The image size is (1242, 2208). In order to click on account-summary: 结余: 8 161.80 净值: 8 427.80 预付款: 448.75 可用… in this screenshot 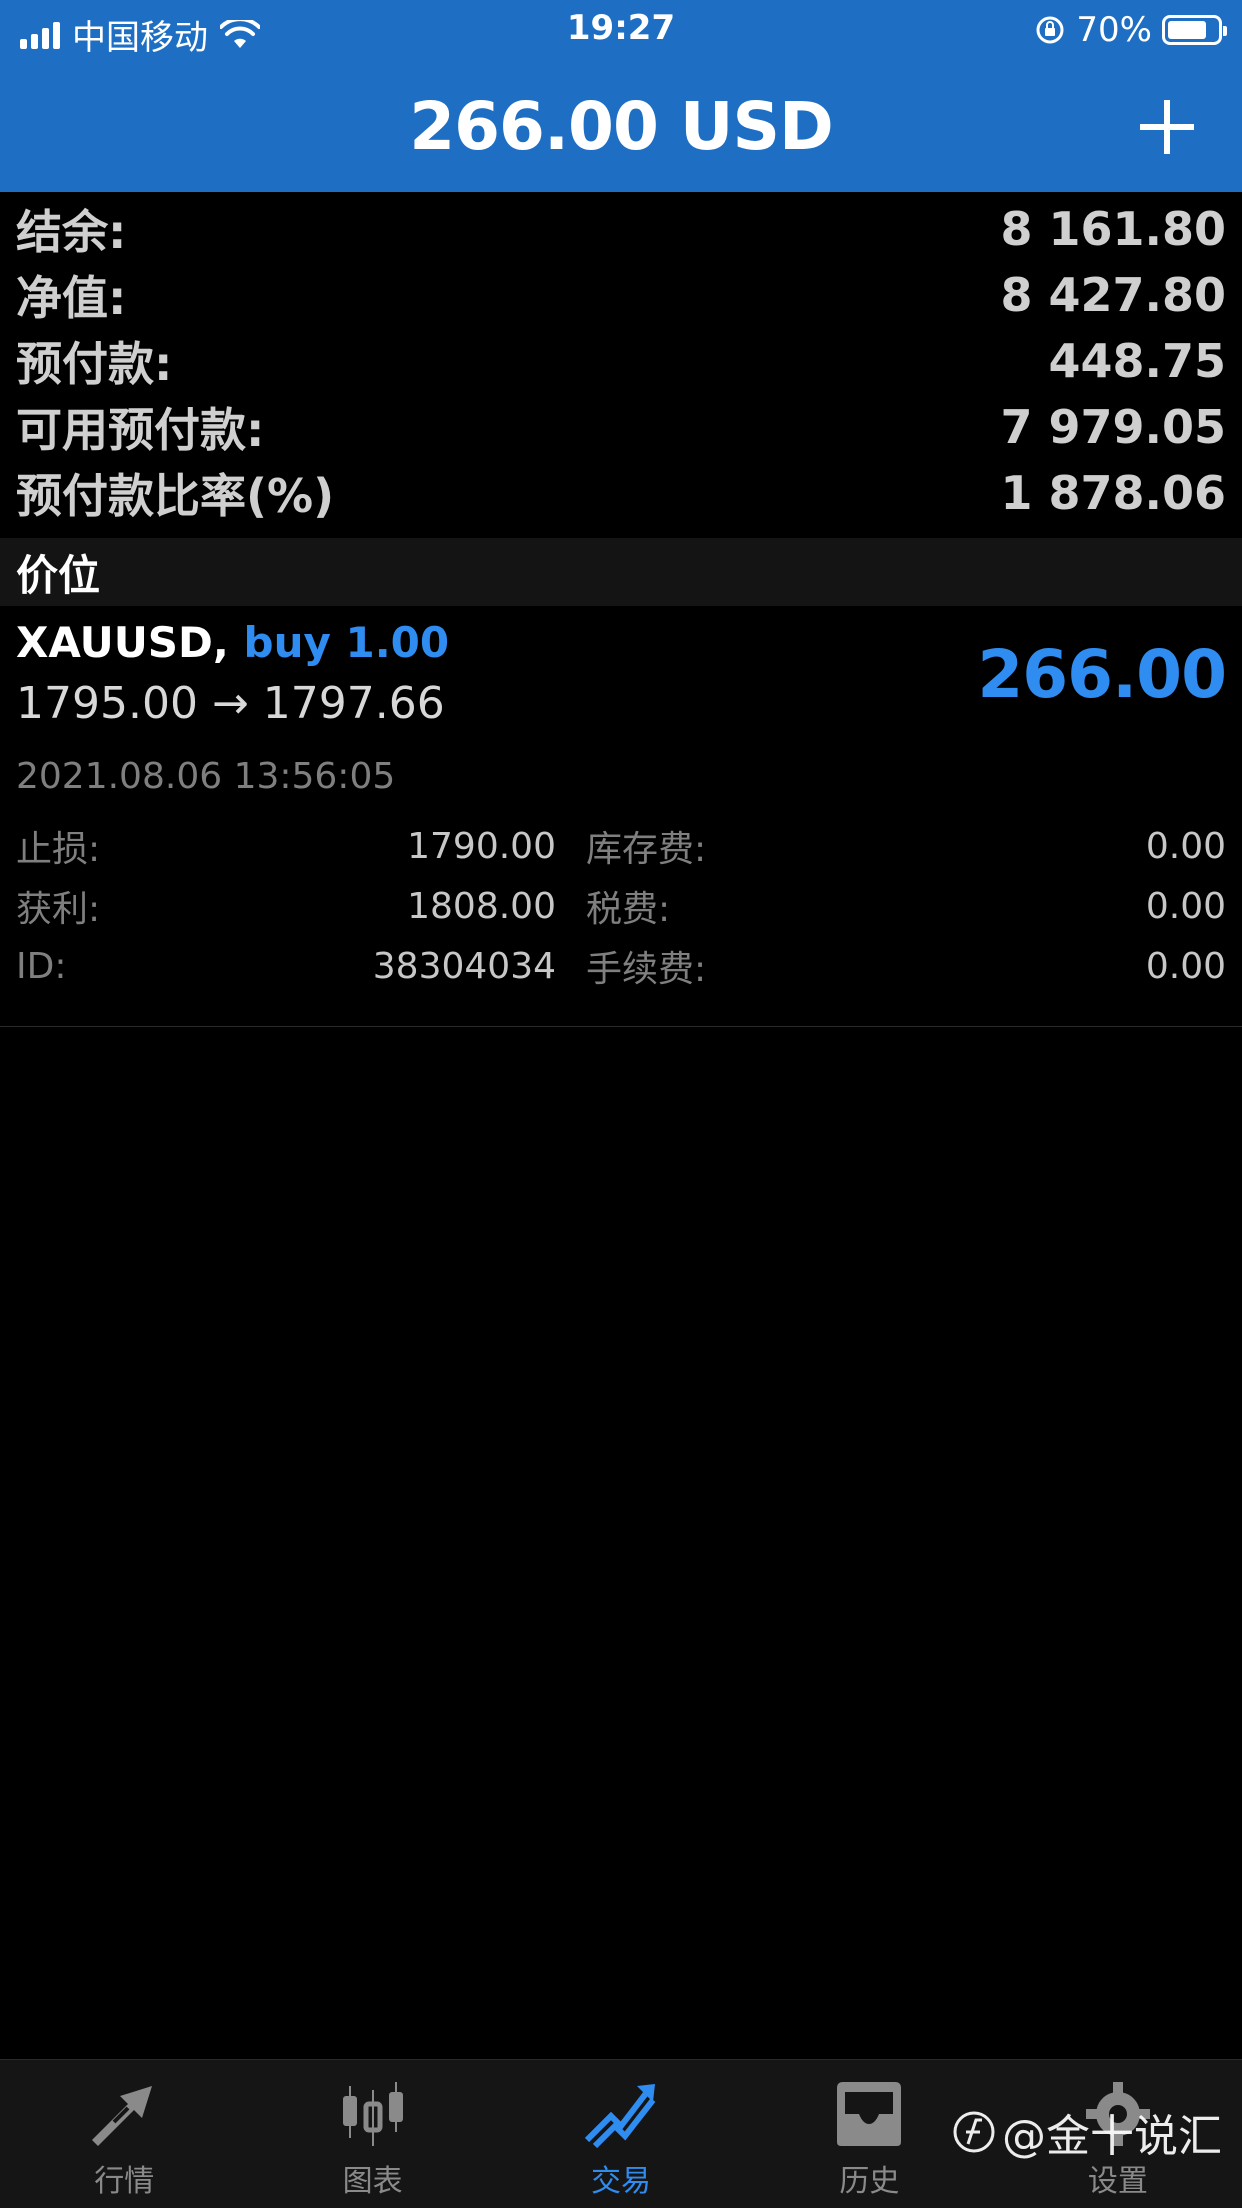, I will do `click(621, 361)`.